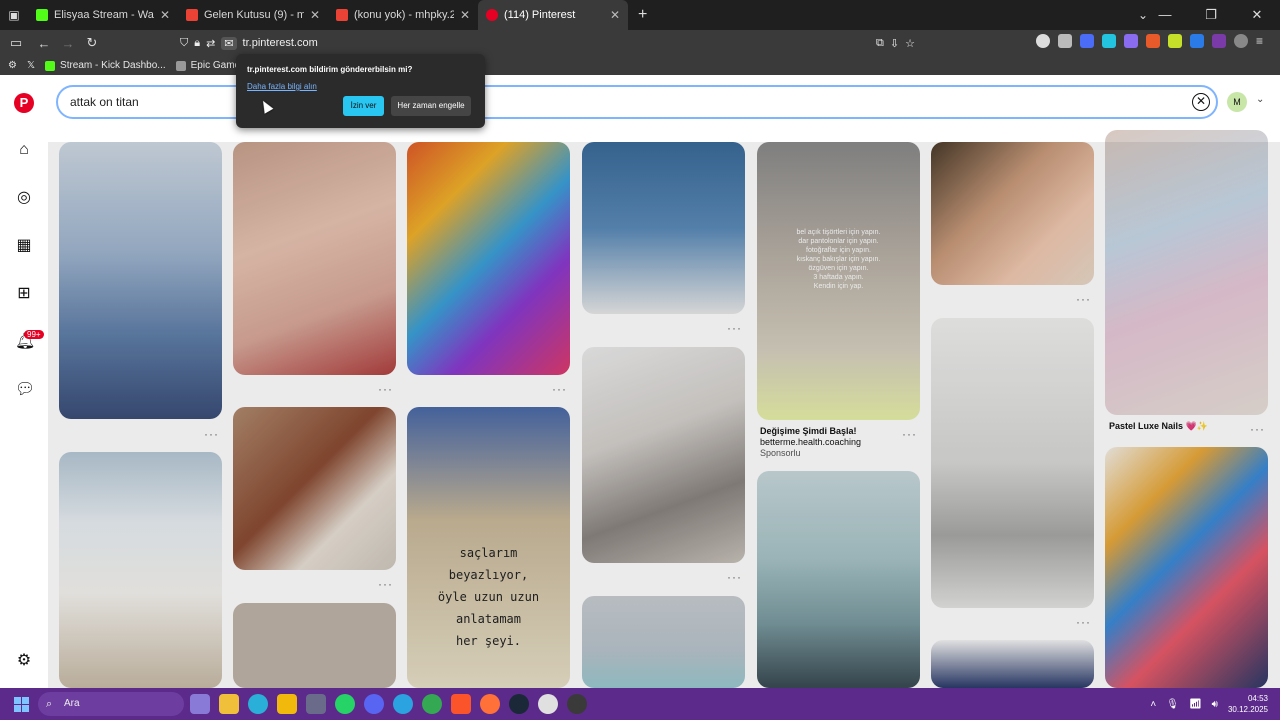 The height and width of the screenshot is (720, 1280). Describe the element at coordinates (663, 642) in the screenshot. I see `pin-toy` at that location.